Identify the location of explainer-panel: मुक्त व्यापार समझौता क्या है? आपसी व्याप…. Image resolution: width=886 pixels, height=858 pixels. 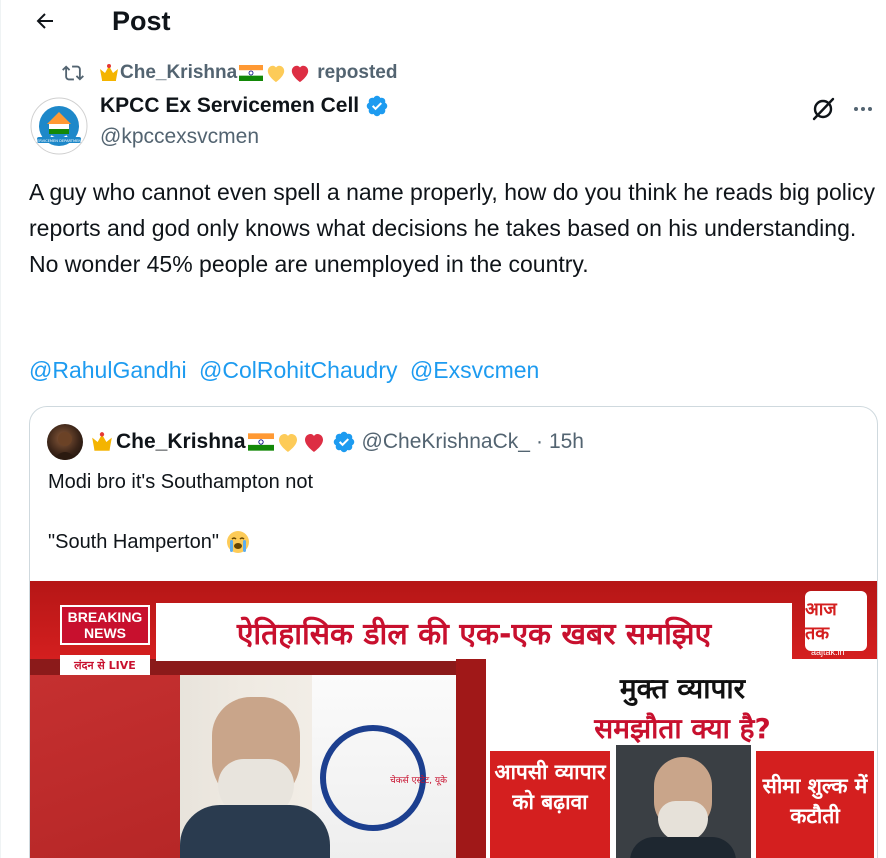
(681, 758).